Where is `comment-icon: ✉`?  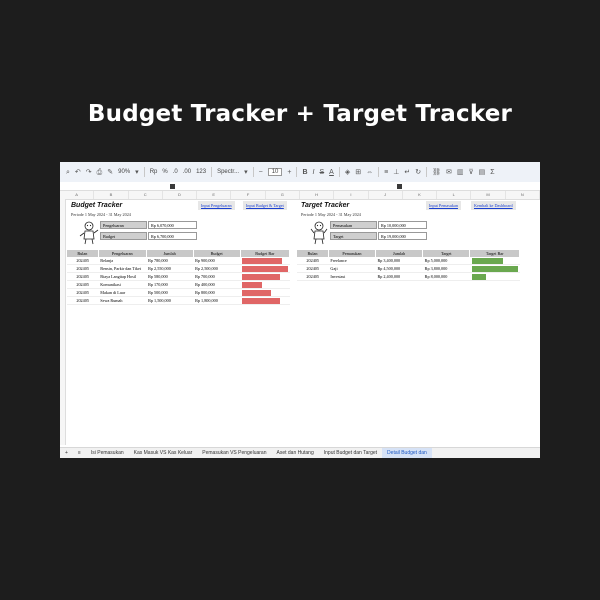 comment-icon: ✉ is located at coordinates (449, 172).